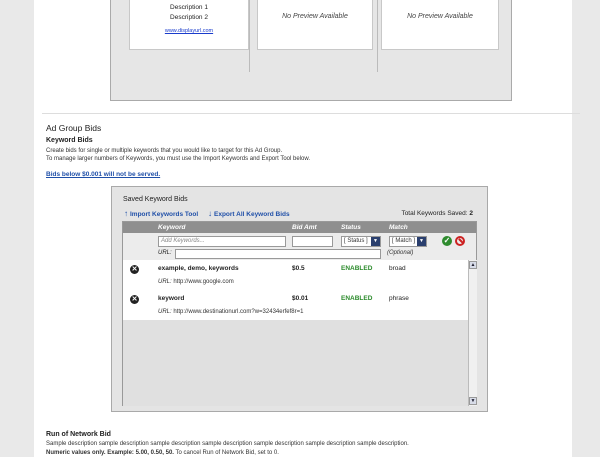 The height and width of the screenshot is (457, 600). I want to click on row-keyword: keyword, so click(171, 298).